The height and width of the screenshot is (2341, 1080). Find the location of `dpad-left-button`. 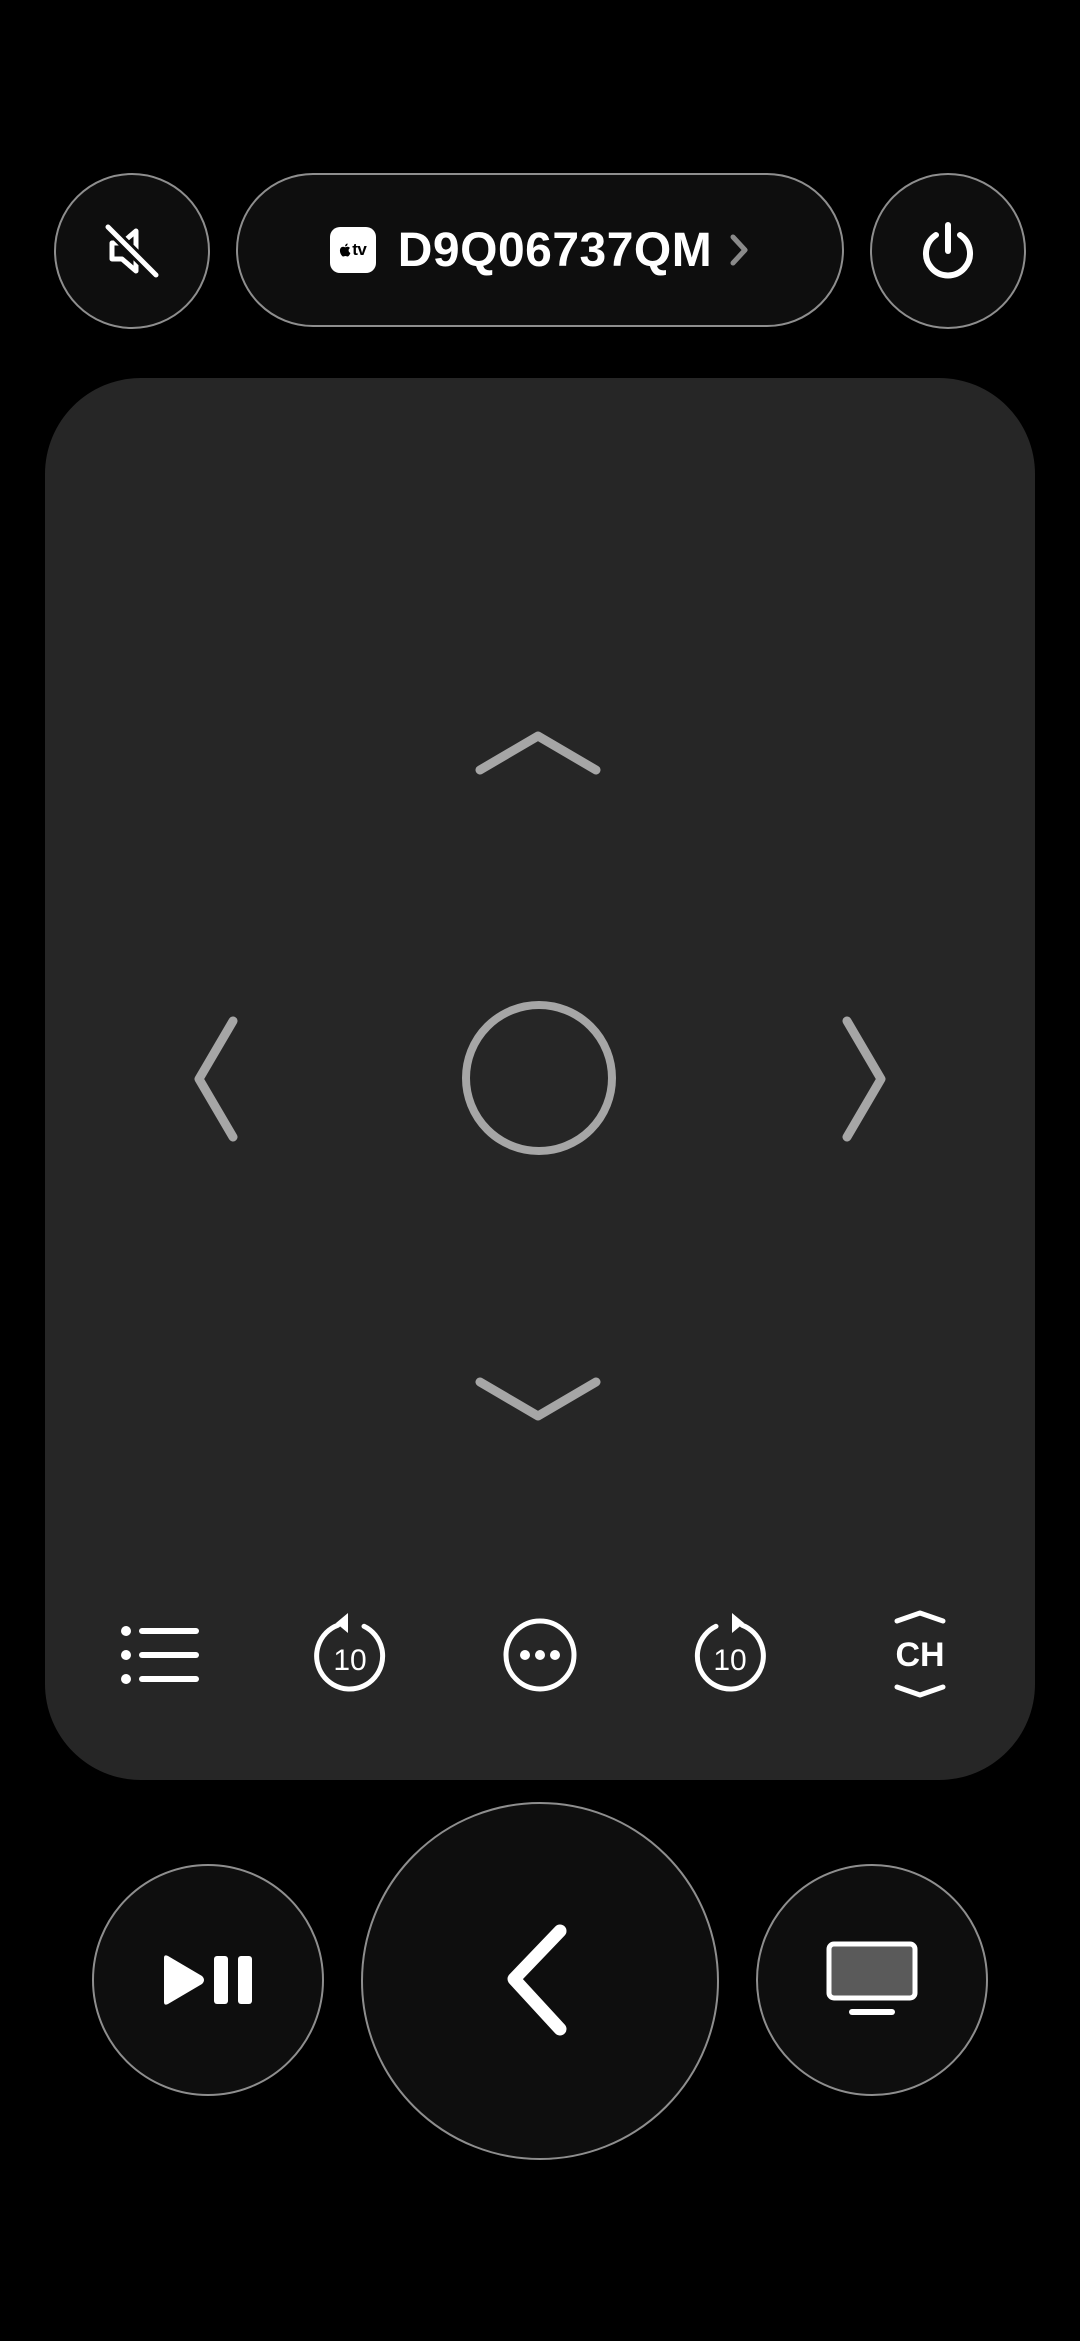

dpad-left-button is located at coordinates (216, 1079).